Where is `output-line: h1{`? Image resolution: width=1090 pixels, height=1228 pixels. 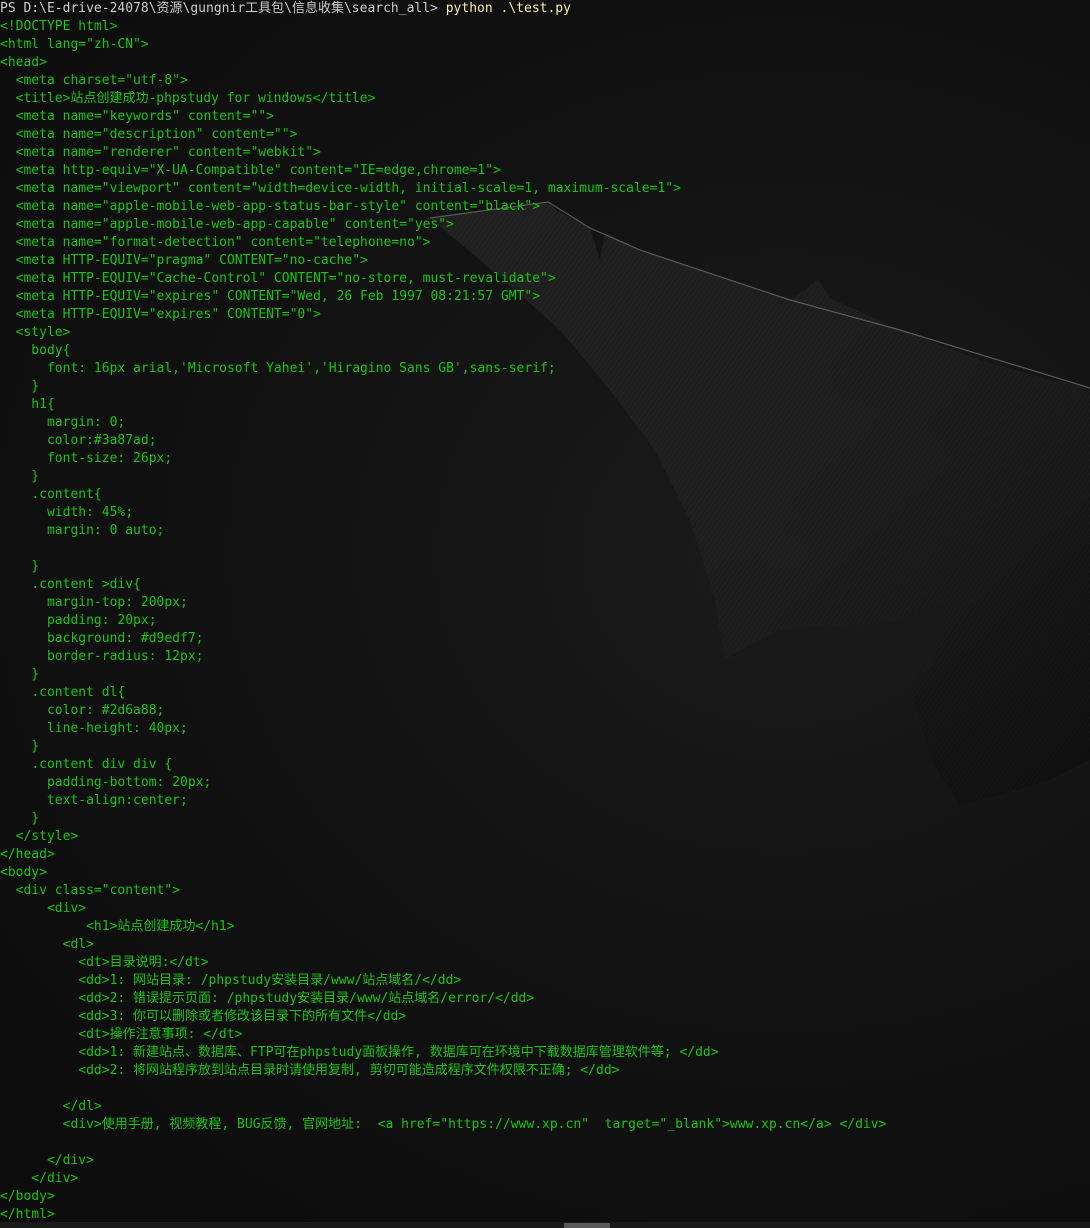 output-line: h1{ is located at coordinates (27, 404).